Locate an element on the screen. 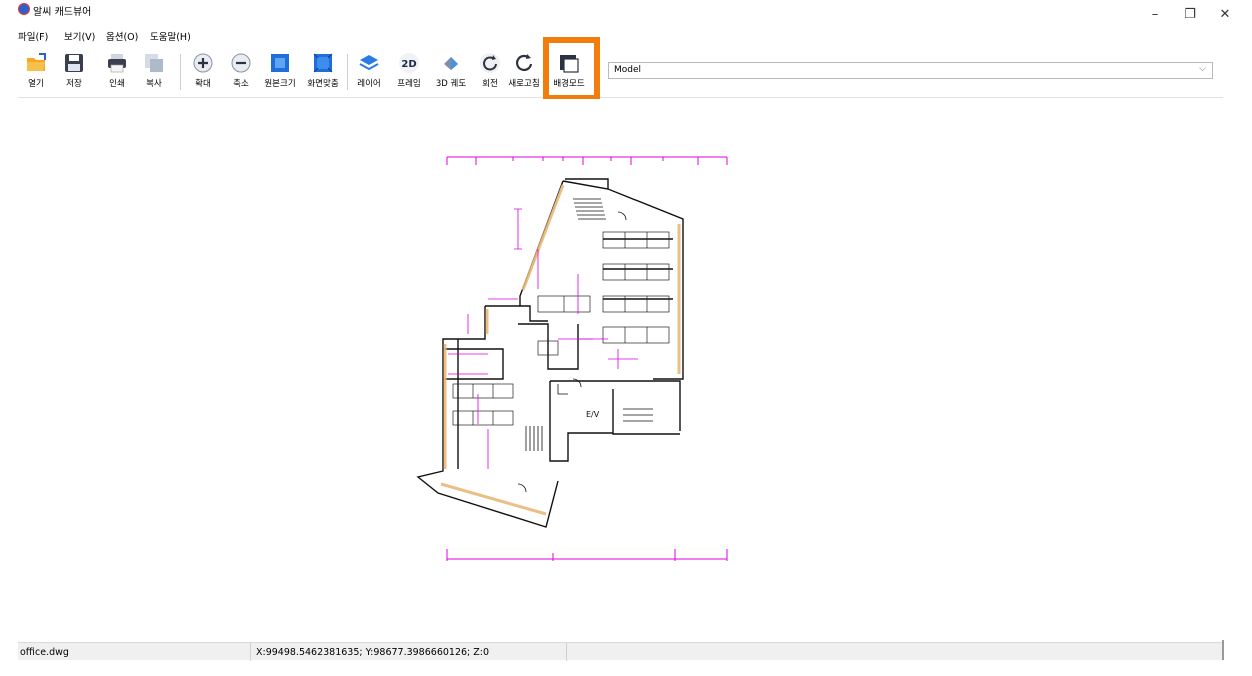 The height and width of the screenshot is (676, 1252). rotate-button: 회전 is located at coordinates (490, 72).